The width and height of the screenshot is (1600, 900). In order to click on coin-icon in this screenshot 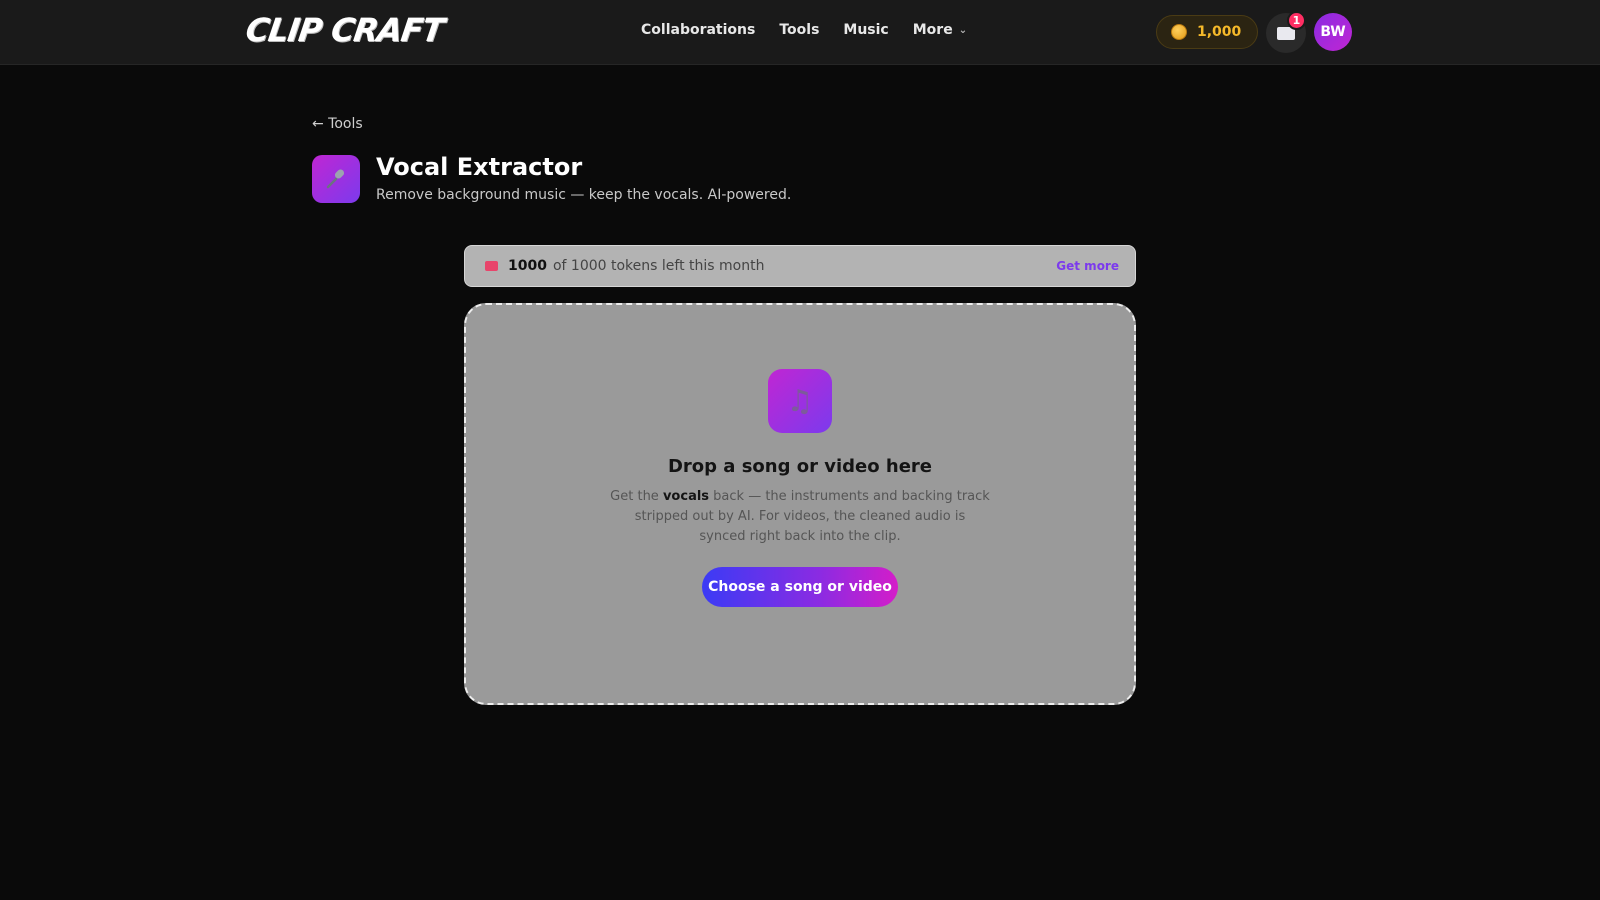, I will do `click(1179, 32)`.